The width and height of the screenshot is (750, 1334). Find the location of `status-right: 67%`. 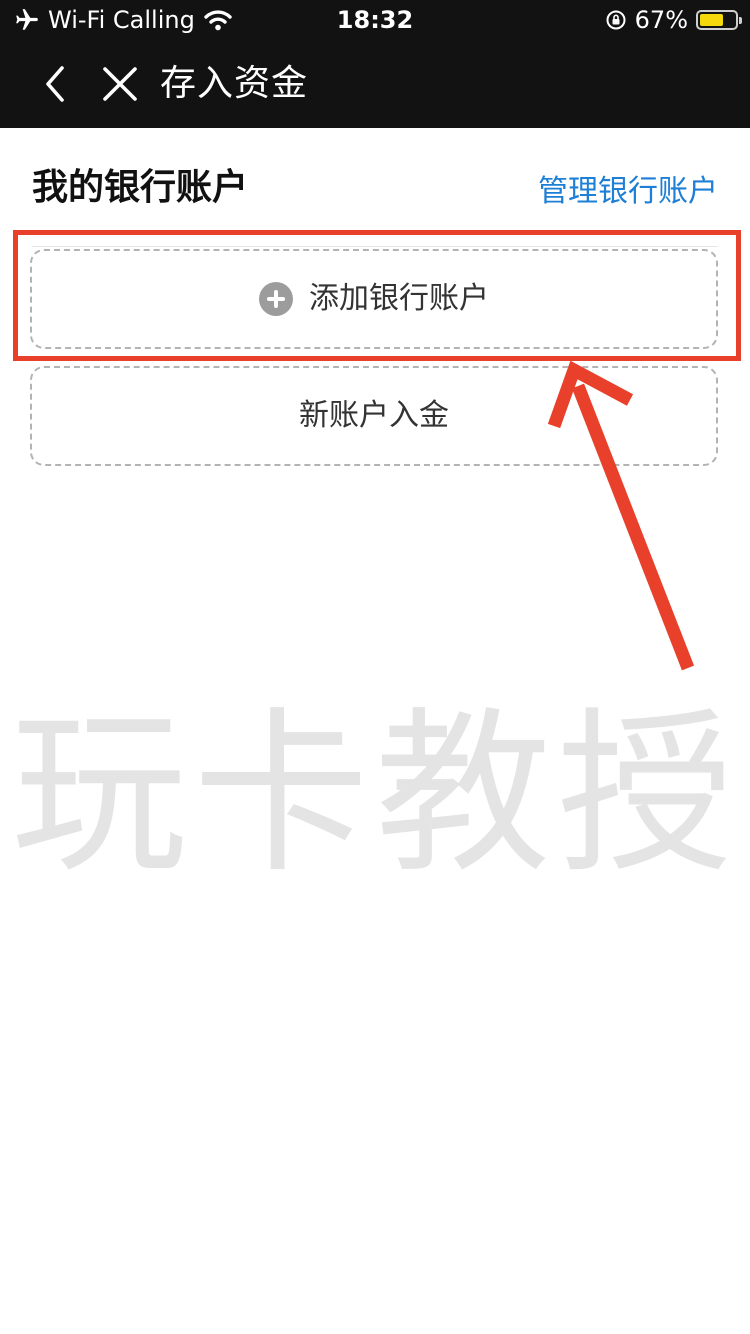

status-right: 67% is located at coordinates (673, 20).